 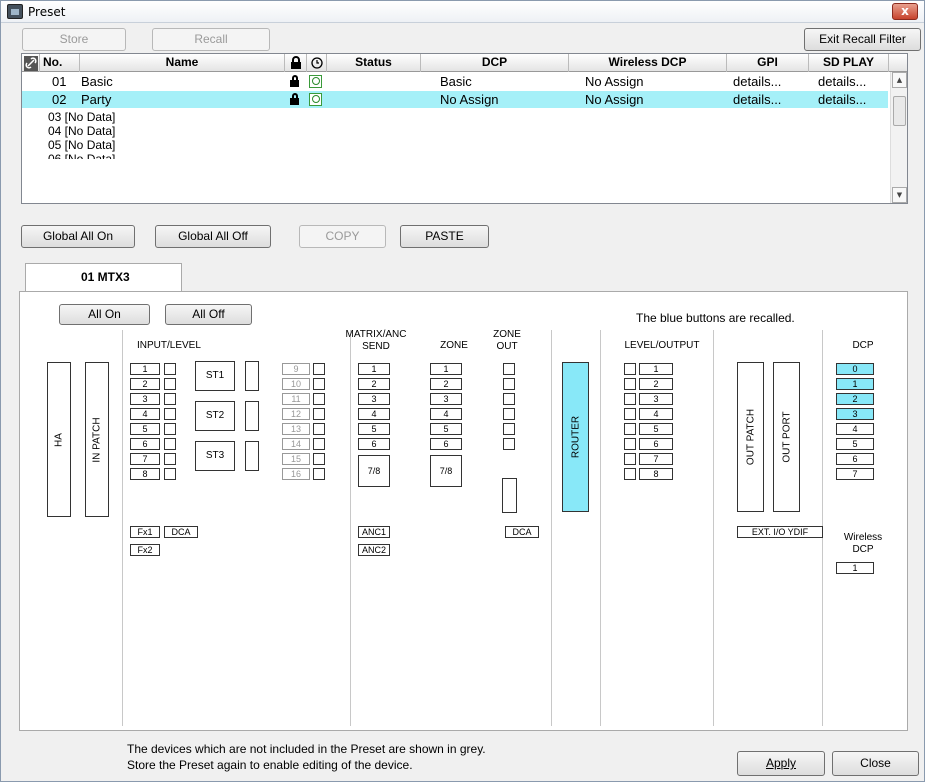 I want to click on input-9-level-button, so click(x=319, y=369).